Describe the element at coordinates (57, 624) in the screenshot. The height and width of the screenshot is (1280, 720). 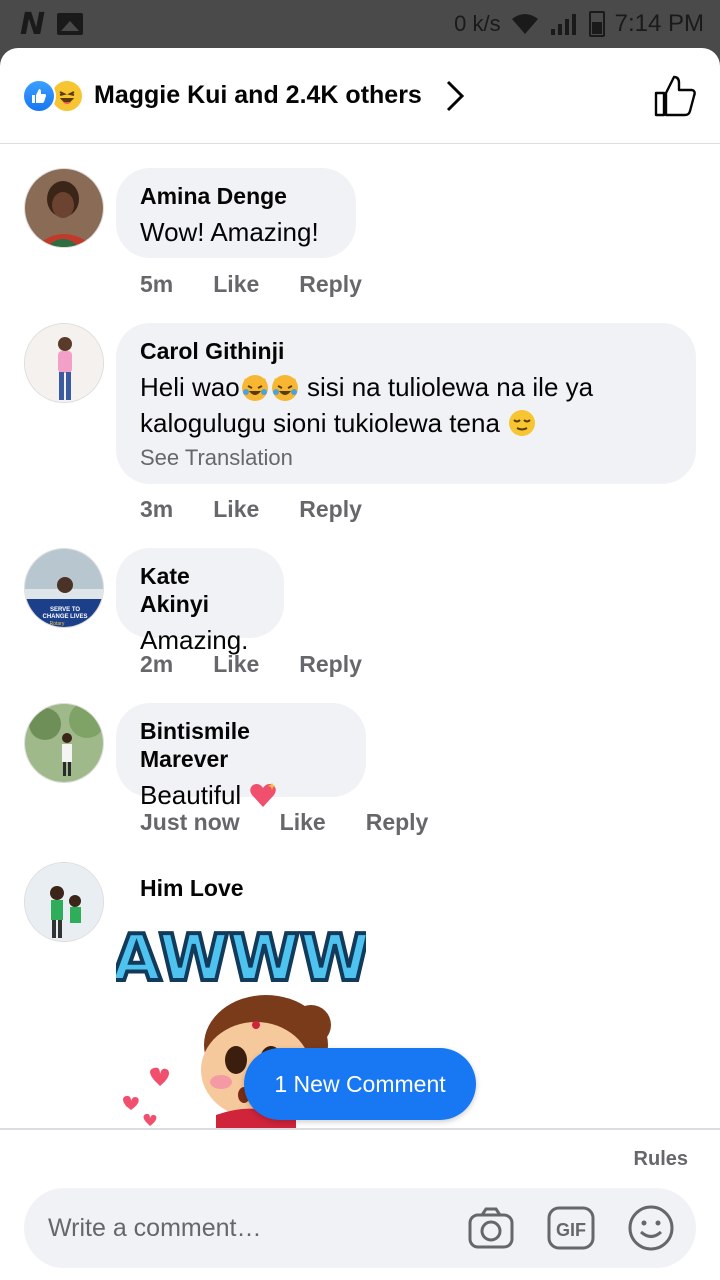
I see `avatar-badge-text: Rotary` at that location.